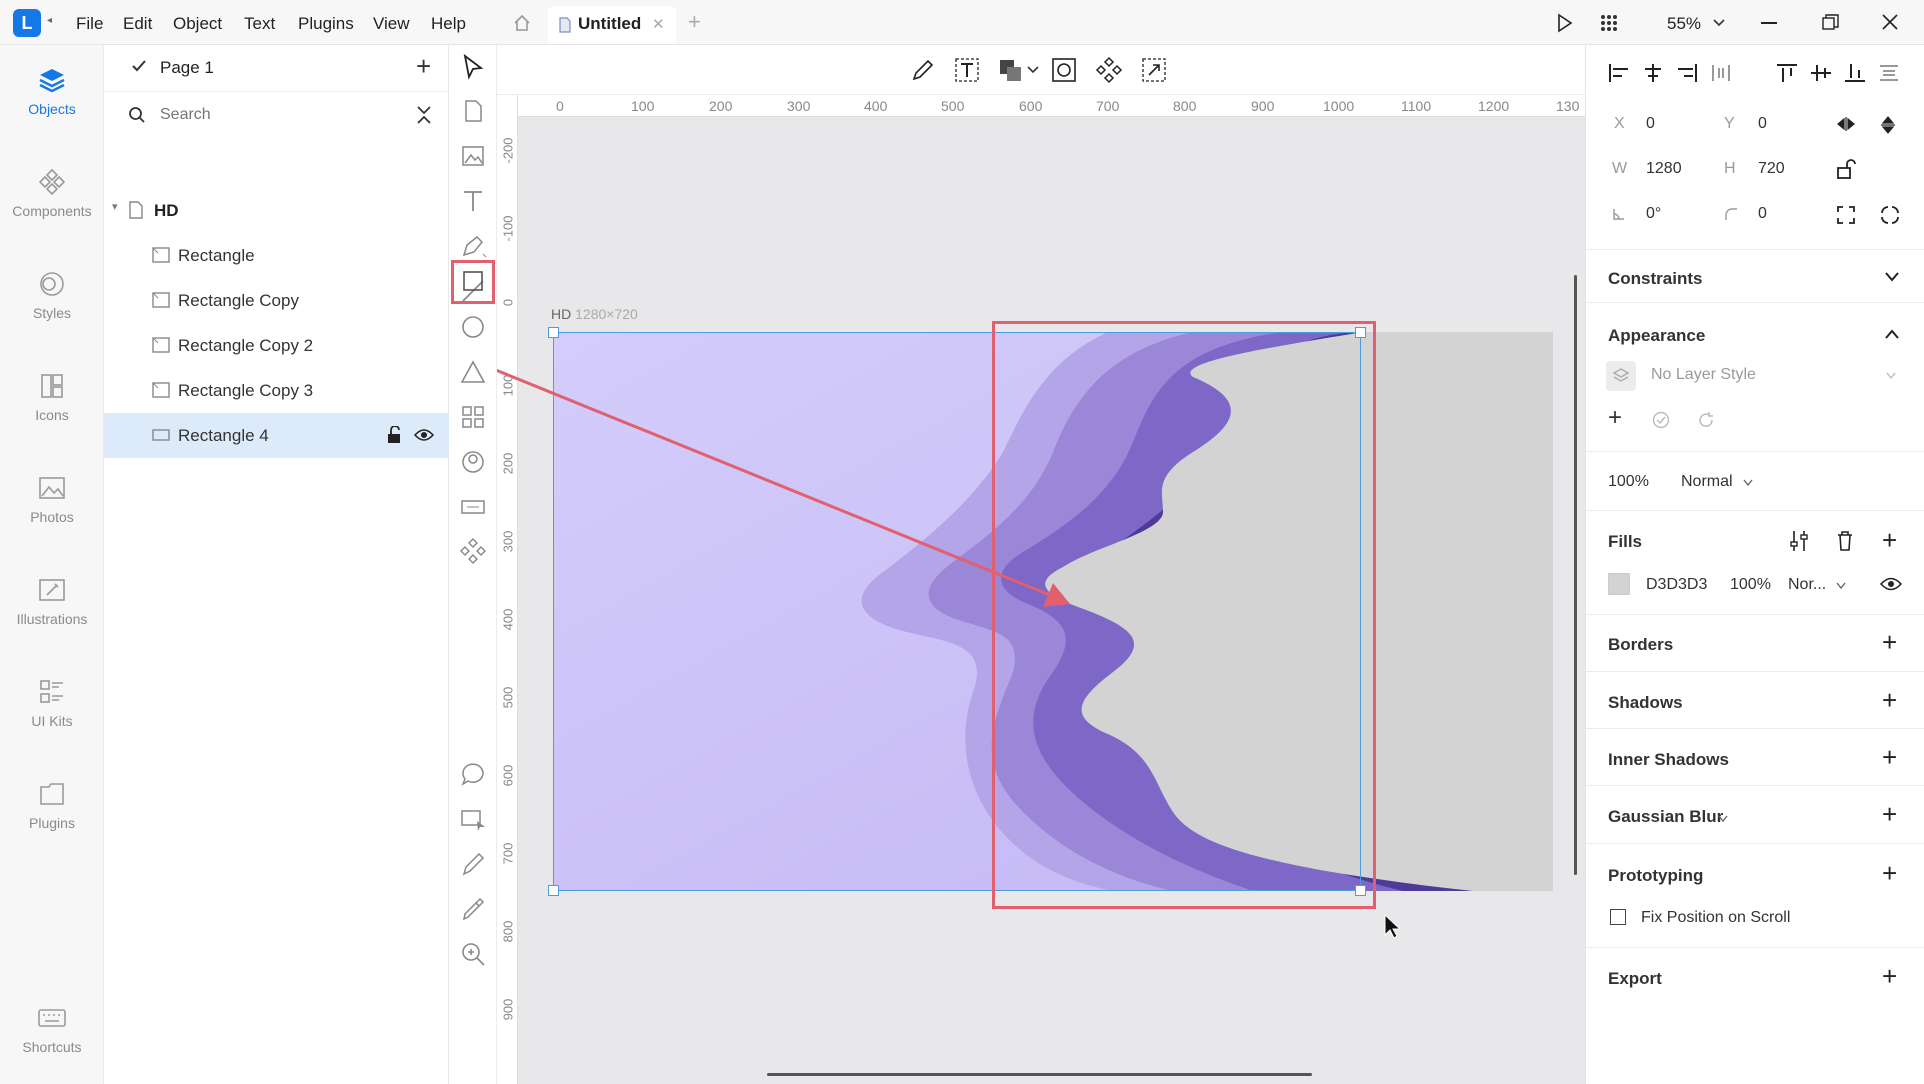  What do you see at coordinates (423, 66) in the screenshot?
I see `add-page-icon: +` at bounding box center [423, 66].